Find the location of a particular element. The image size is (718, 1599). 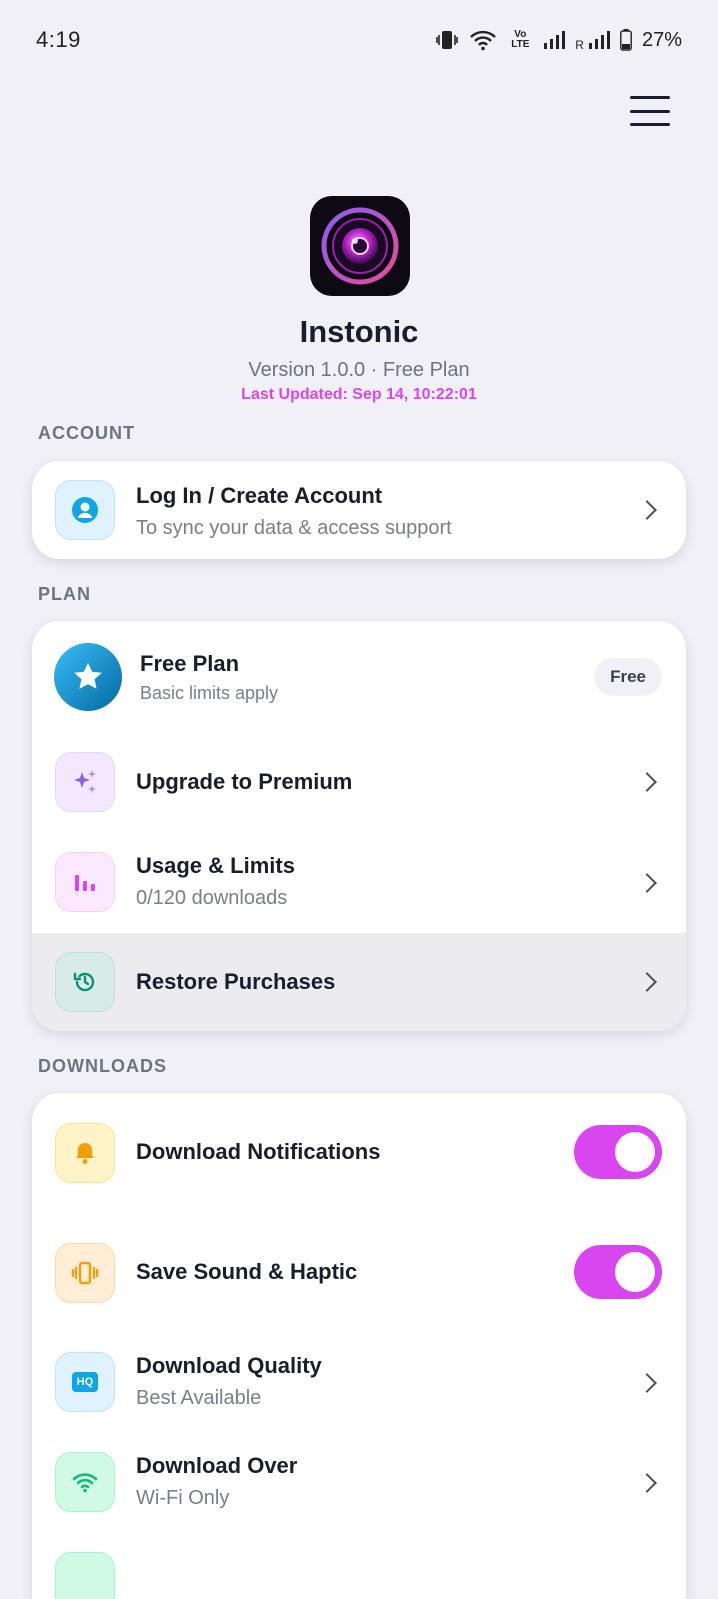

download-quality-value: Best Available is located at coordinates (199, 1398).